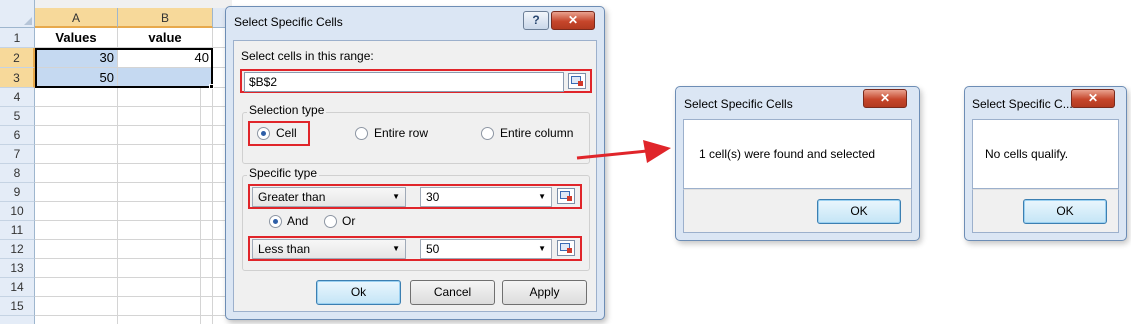  What do you see at coordinates (165, 18) in the screenshot?
I see `column-header-b: B` at bounding box center [165, 18].